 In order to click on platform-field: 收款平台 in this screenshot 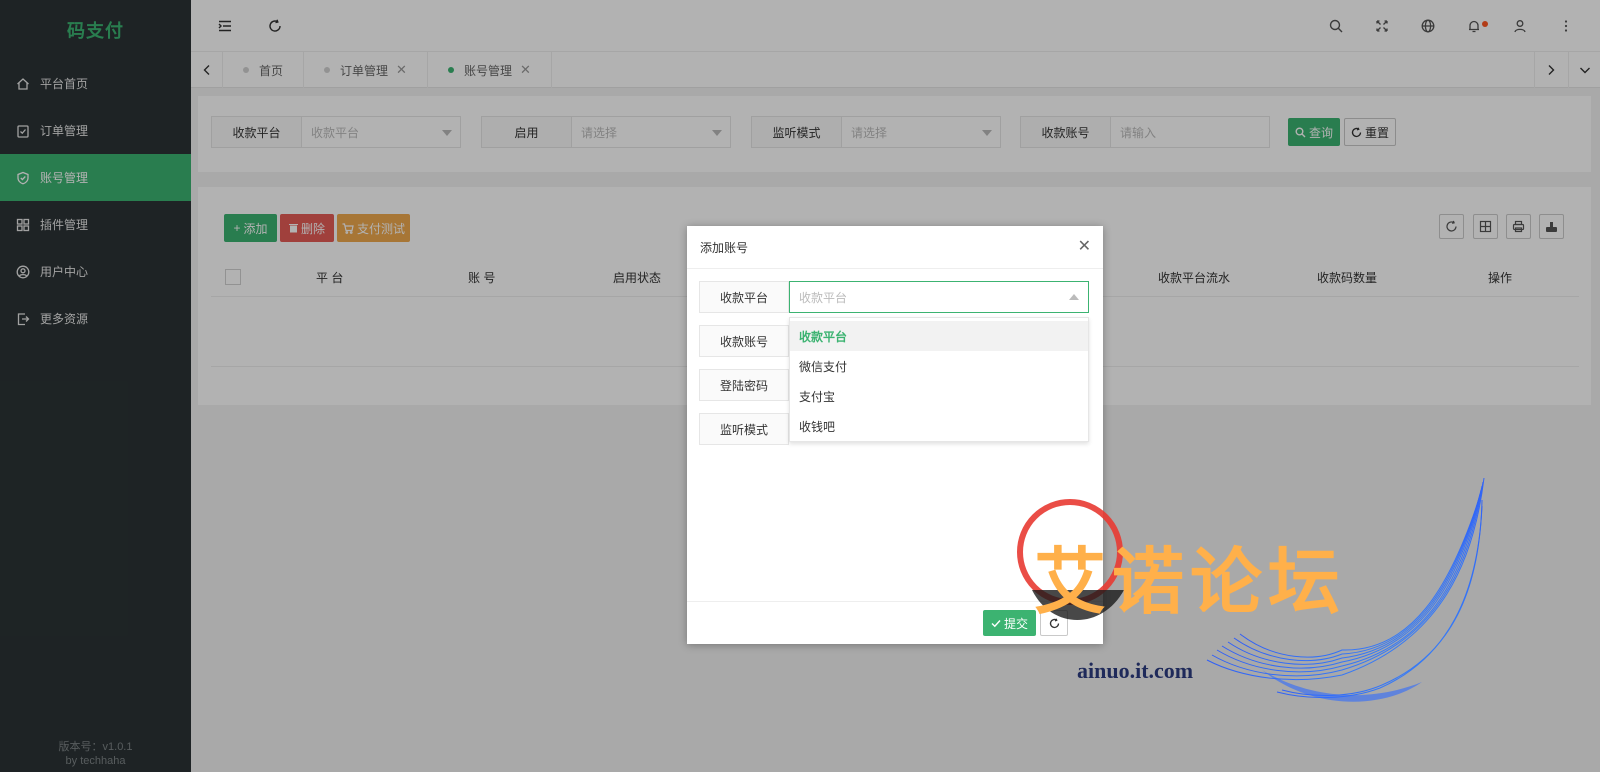, I will do `click(744, 297)`.